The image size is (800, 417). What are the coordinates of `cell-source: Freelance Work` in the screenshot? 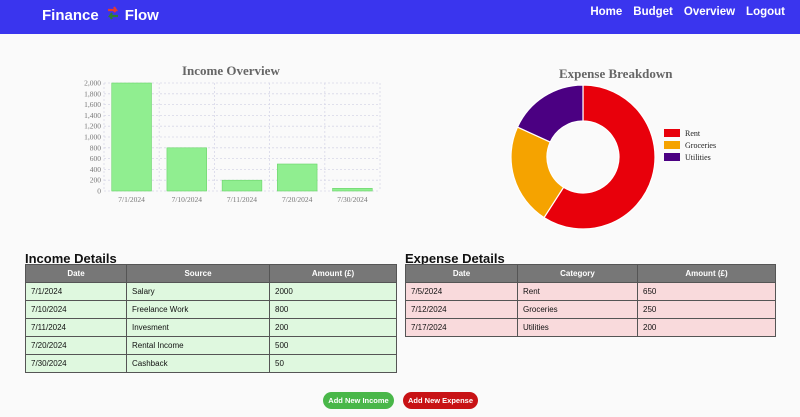 It's located at (198, 309).